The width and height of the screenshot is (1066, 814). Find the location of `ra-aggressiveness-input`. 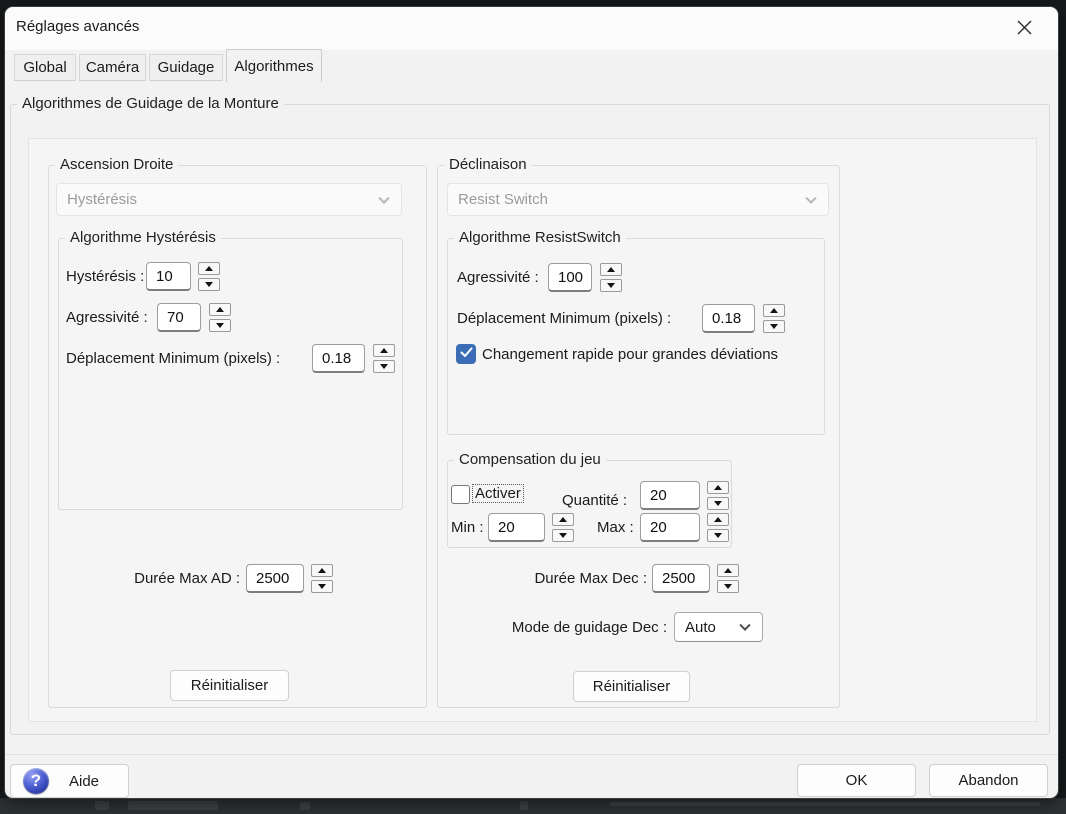

ra-aggressiveness-input is located at coordinates (179, 317).